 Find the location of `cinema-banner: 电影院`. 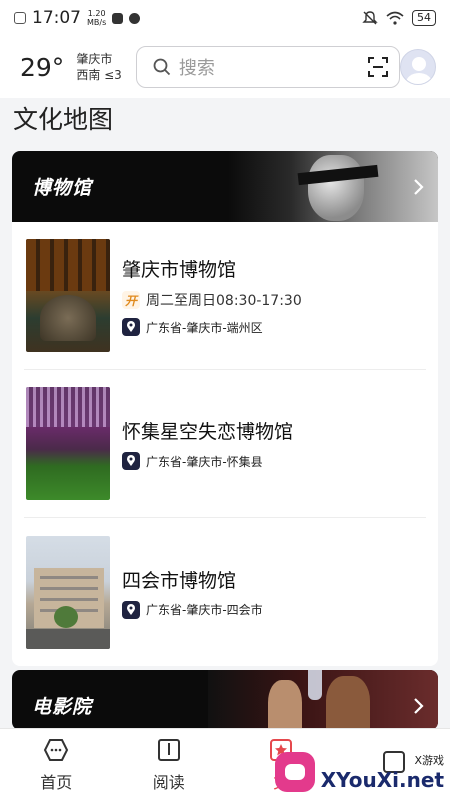

cinema-banner: 电影院 is located at coordinates (225, 700).